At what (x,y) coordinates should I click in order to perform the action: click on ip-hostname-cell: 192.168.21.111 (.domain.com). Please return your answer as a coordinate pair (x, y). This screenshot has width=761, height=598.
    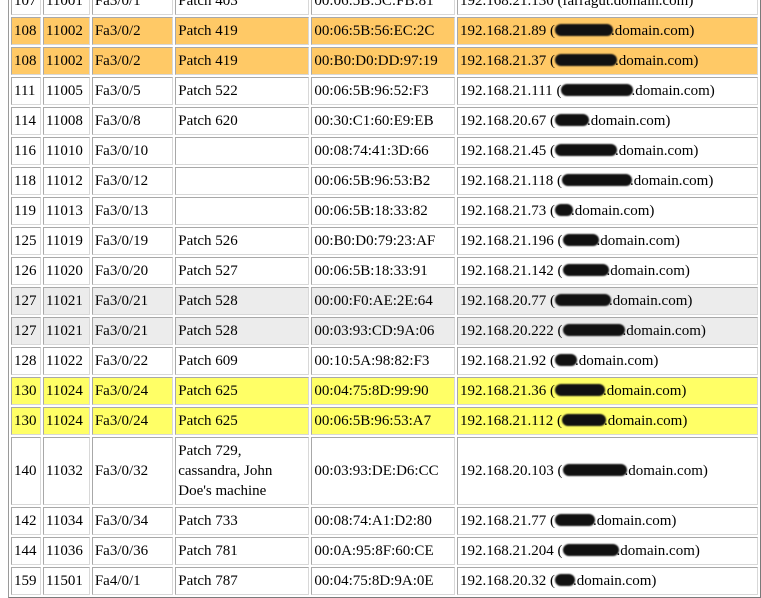
    Looking at the image, I should click on (607, 91).